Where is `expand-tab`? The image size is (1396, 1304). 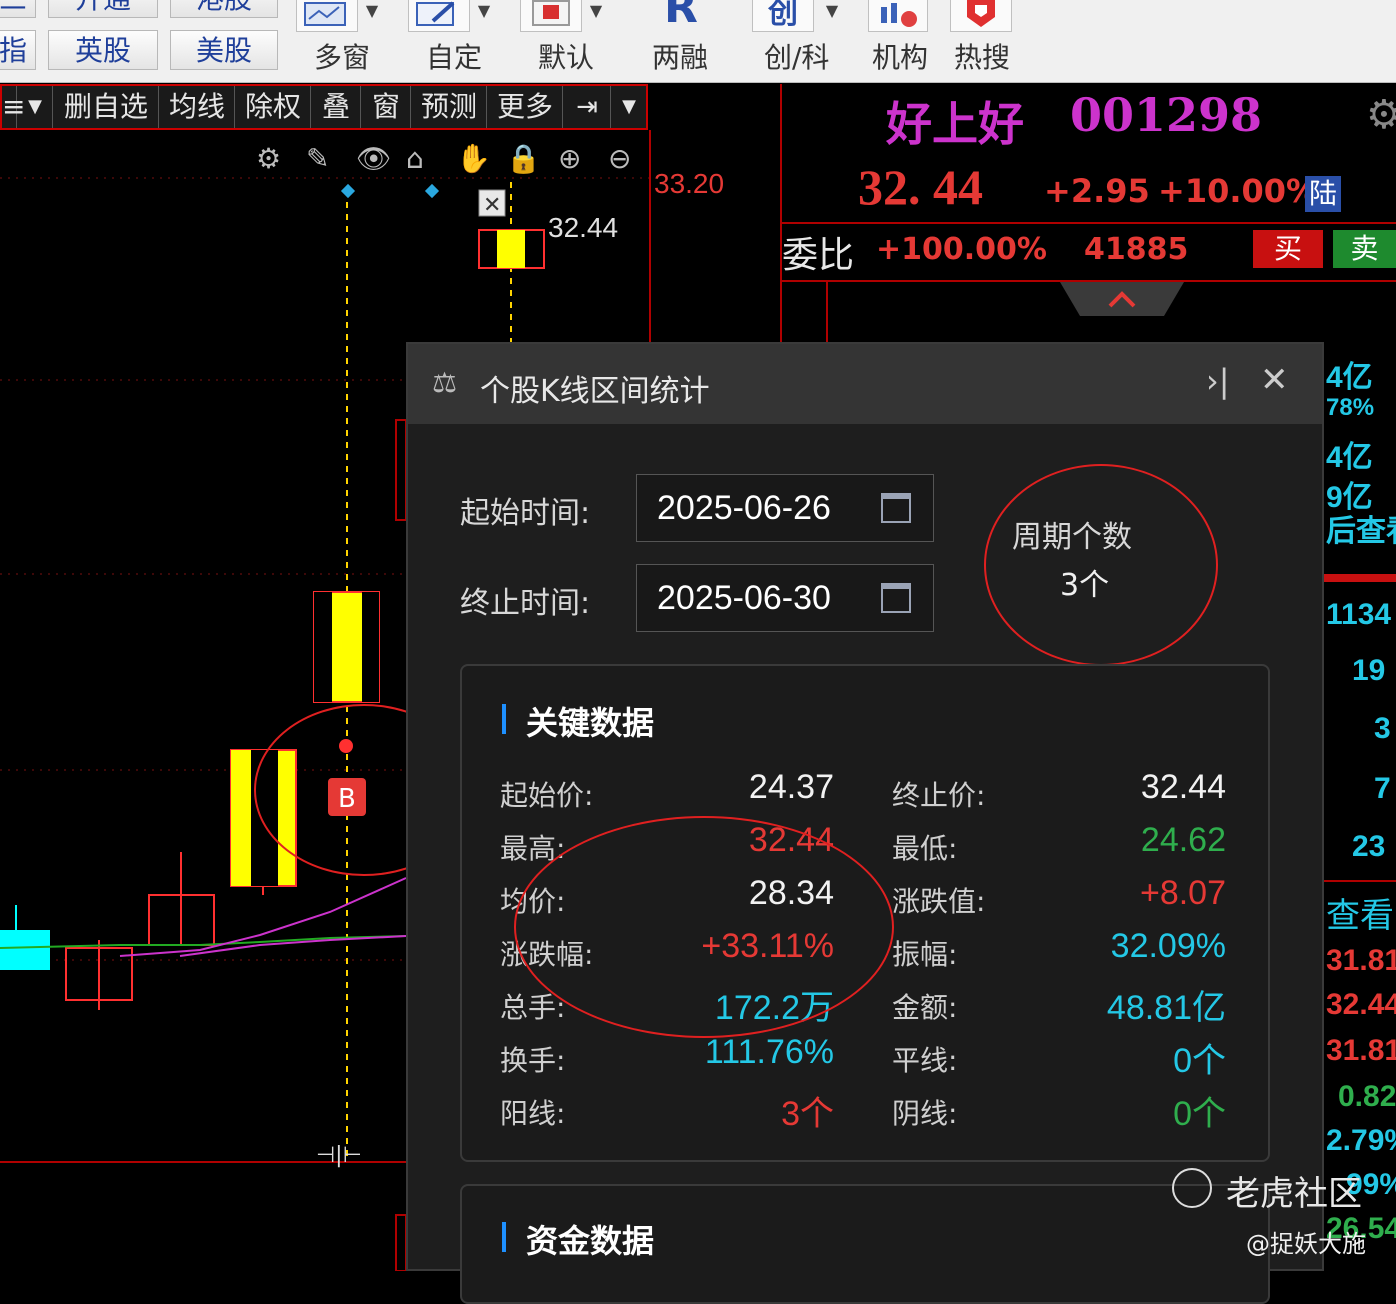
expand-tab is located at coordinates (1122, 300).